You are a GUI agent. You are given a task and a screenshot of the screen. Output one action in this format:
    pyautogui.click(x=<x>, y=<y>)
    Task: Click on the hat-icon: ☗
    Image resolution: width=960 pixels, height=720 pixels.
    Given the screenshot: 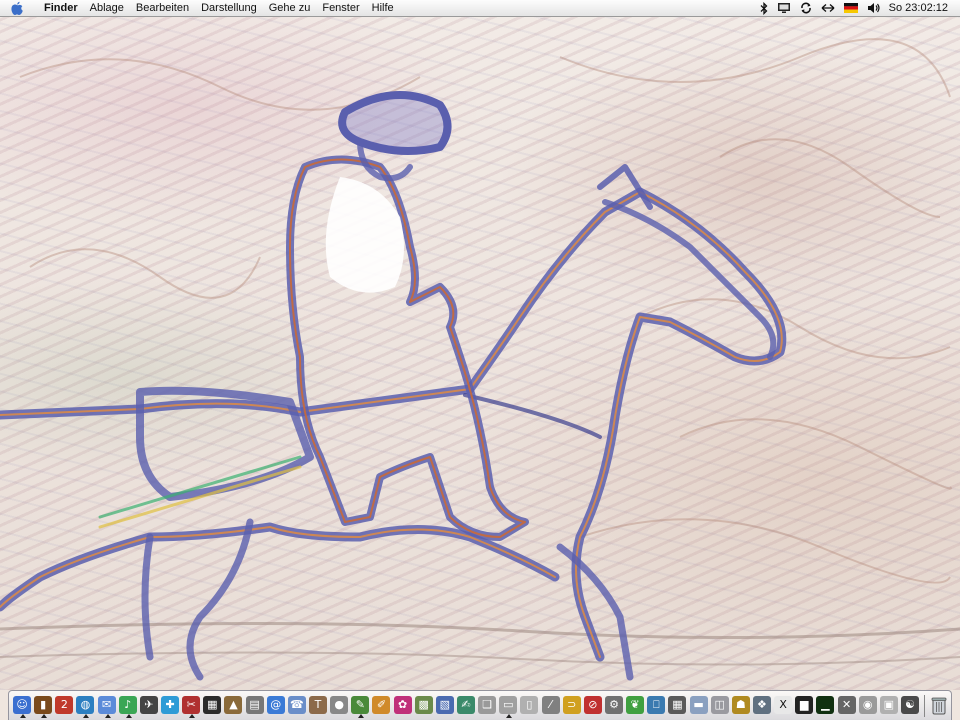 What is the action you would take?
    pyautogui.click(x=740, y=704)
    